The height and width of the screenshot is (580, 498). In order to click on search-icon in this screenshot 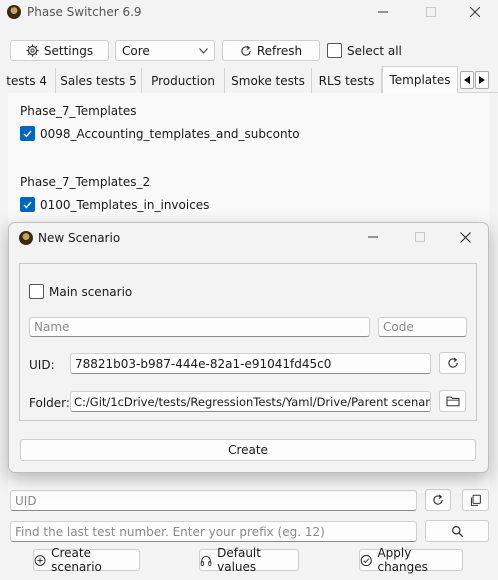, I will do `click(457, 531)`.